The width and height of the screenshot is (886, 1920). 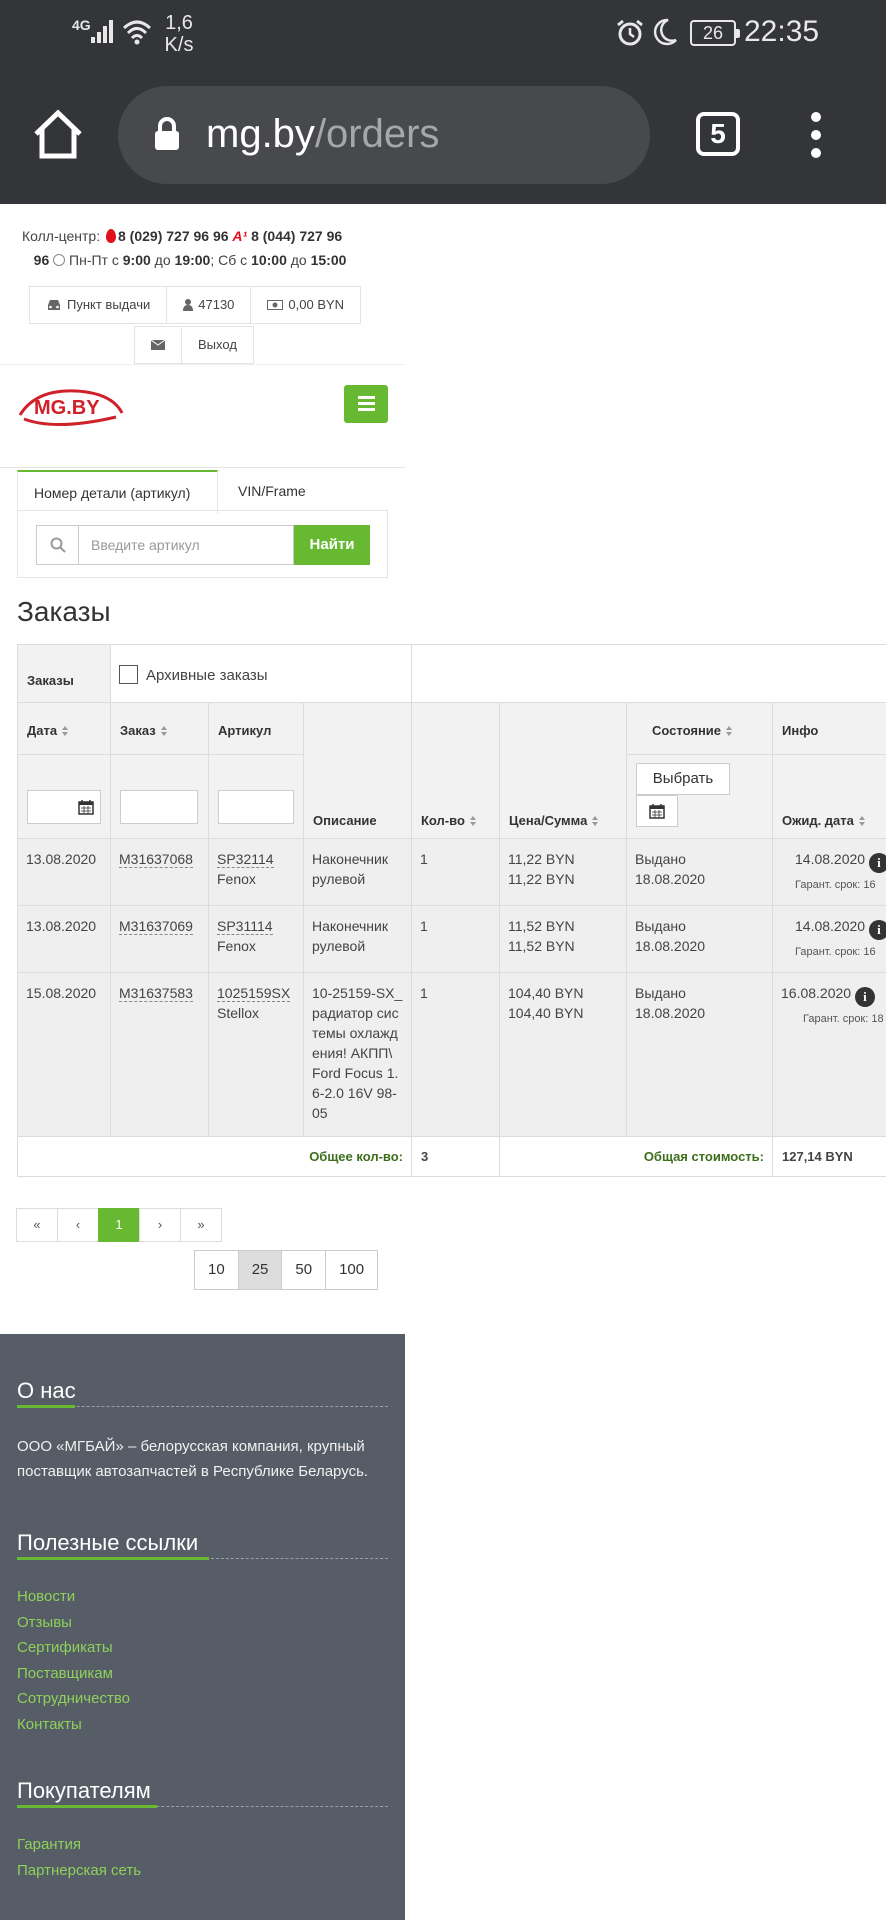 I want to click on hamburger-menu-button, so click(x=366, y=404).